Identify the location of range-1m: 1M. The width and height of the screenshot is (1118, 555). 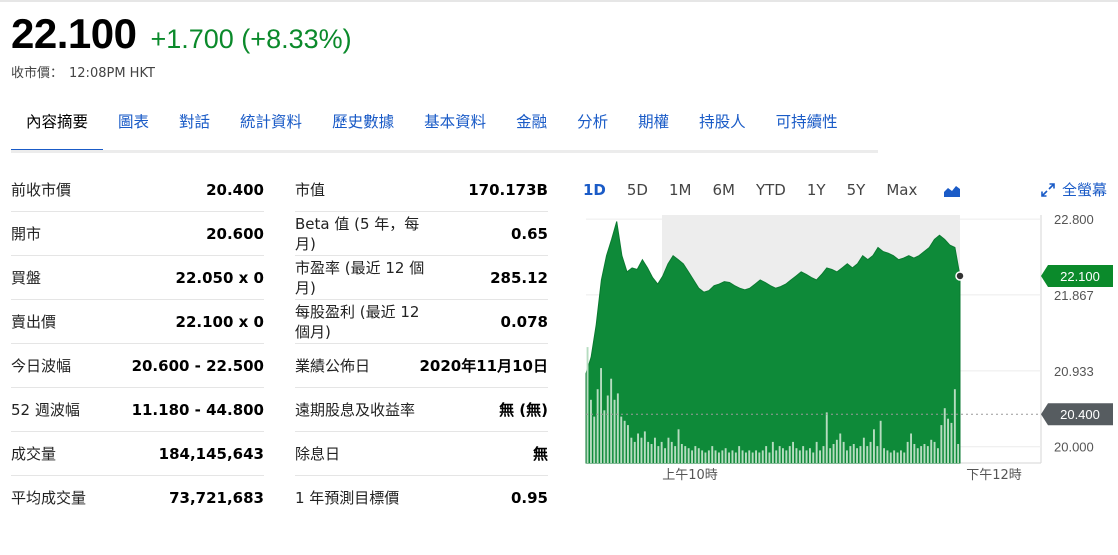
(680, 190).